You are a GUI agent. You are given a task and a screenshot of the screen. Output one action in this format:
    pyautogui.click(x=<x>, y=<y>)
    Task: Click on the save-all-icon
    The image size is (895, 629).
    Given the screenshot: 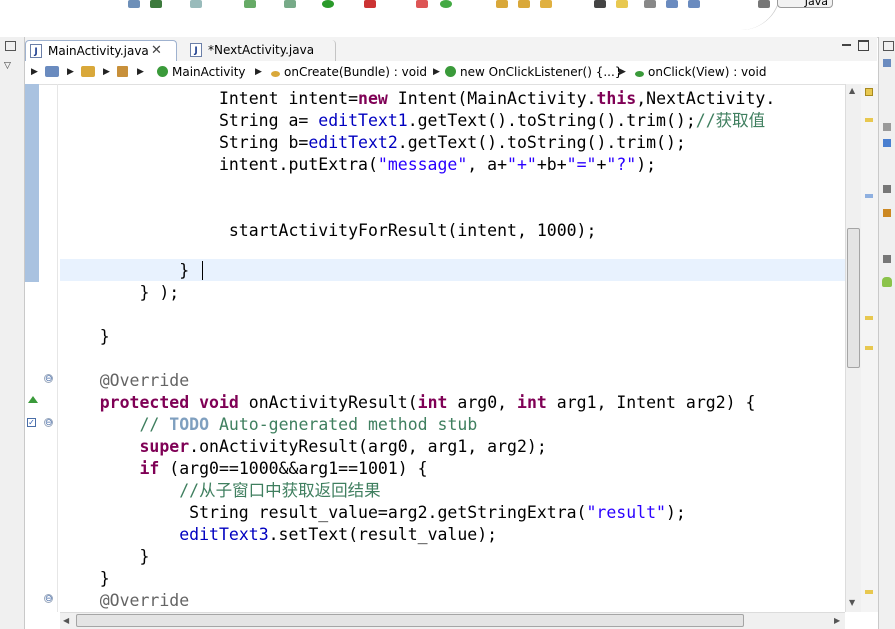 What is the action you would take?
    pyautogui.click(x=156, y=4)
    